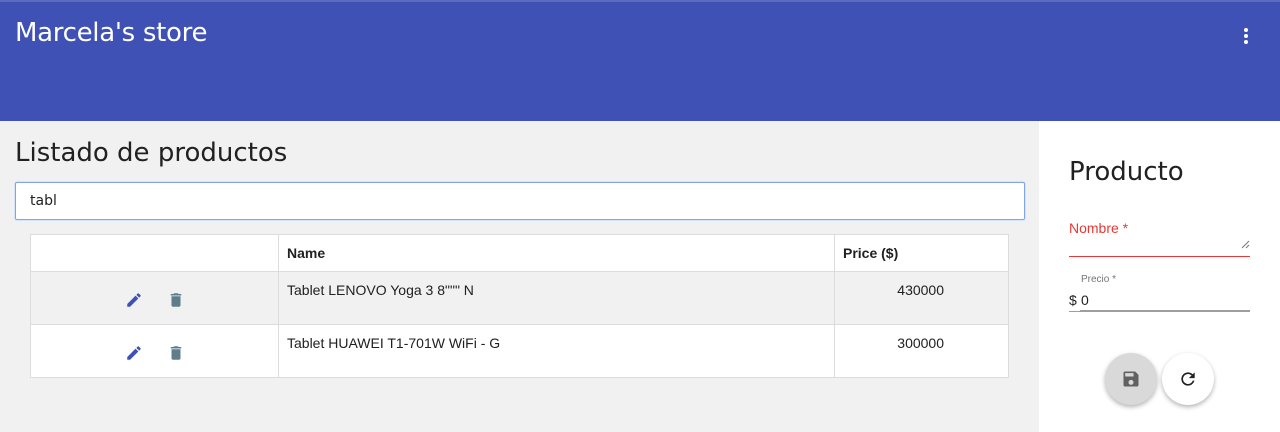 This screenshot has height=432, width=1280. What do you see at coordinates (1165, 300) in the screenshot?
I see `price-field` at bounding box center [1165, 300].